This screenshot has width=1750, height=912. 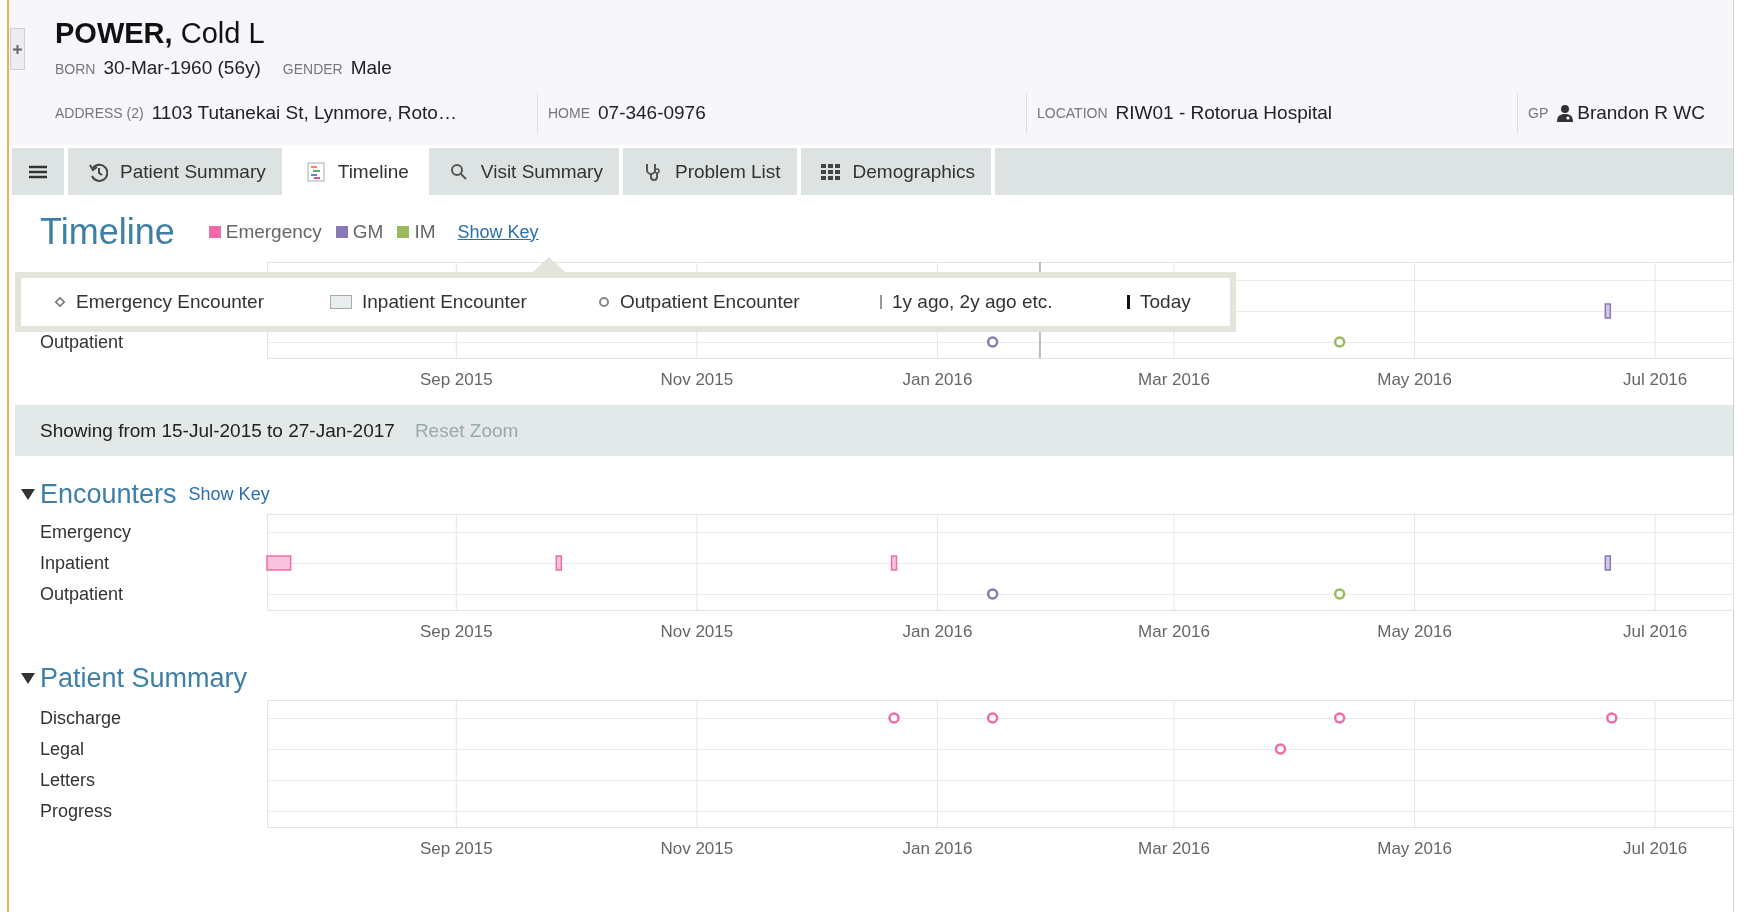 What do you see at coordinates (1641, 113) in the screenshot?
I see `field-value: Brandon R WC` at bounding box center [1641, 113].